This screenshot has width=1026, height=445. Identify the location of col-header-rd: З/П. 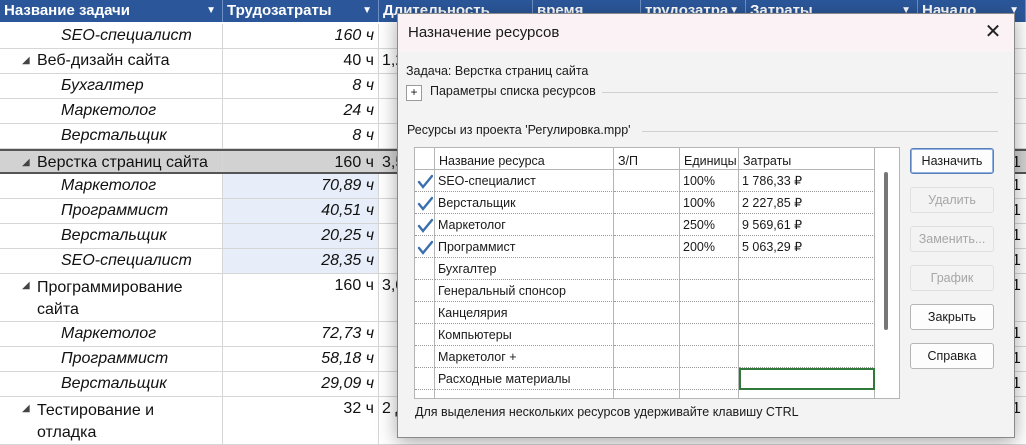
(647, 159).